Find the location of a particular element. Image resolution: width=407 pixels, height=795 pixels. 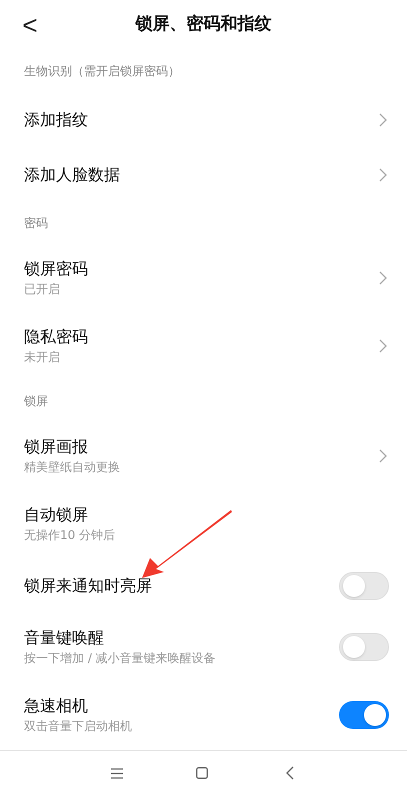

setting-description: 精美壁纸自动更换 is located at coordinates (72, 467).